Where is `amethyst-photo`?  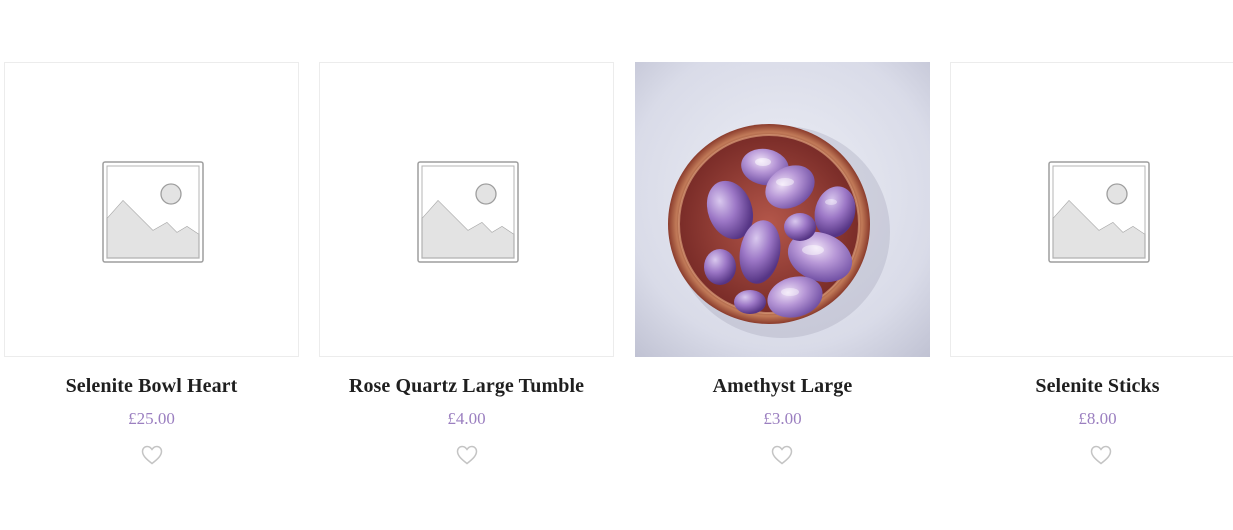 amethyst-photo is located at coordinates (782, 209).